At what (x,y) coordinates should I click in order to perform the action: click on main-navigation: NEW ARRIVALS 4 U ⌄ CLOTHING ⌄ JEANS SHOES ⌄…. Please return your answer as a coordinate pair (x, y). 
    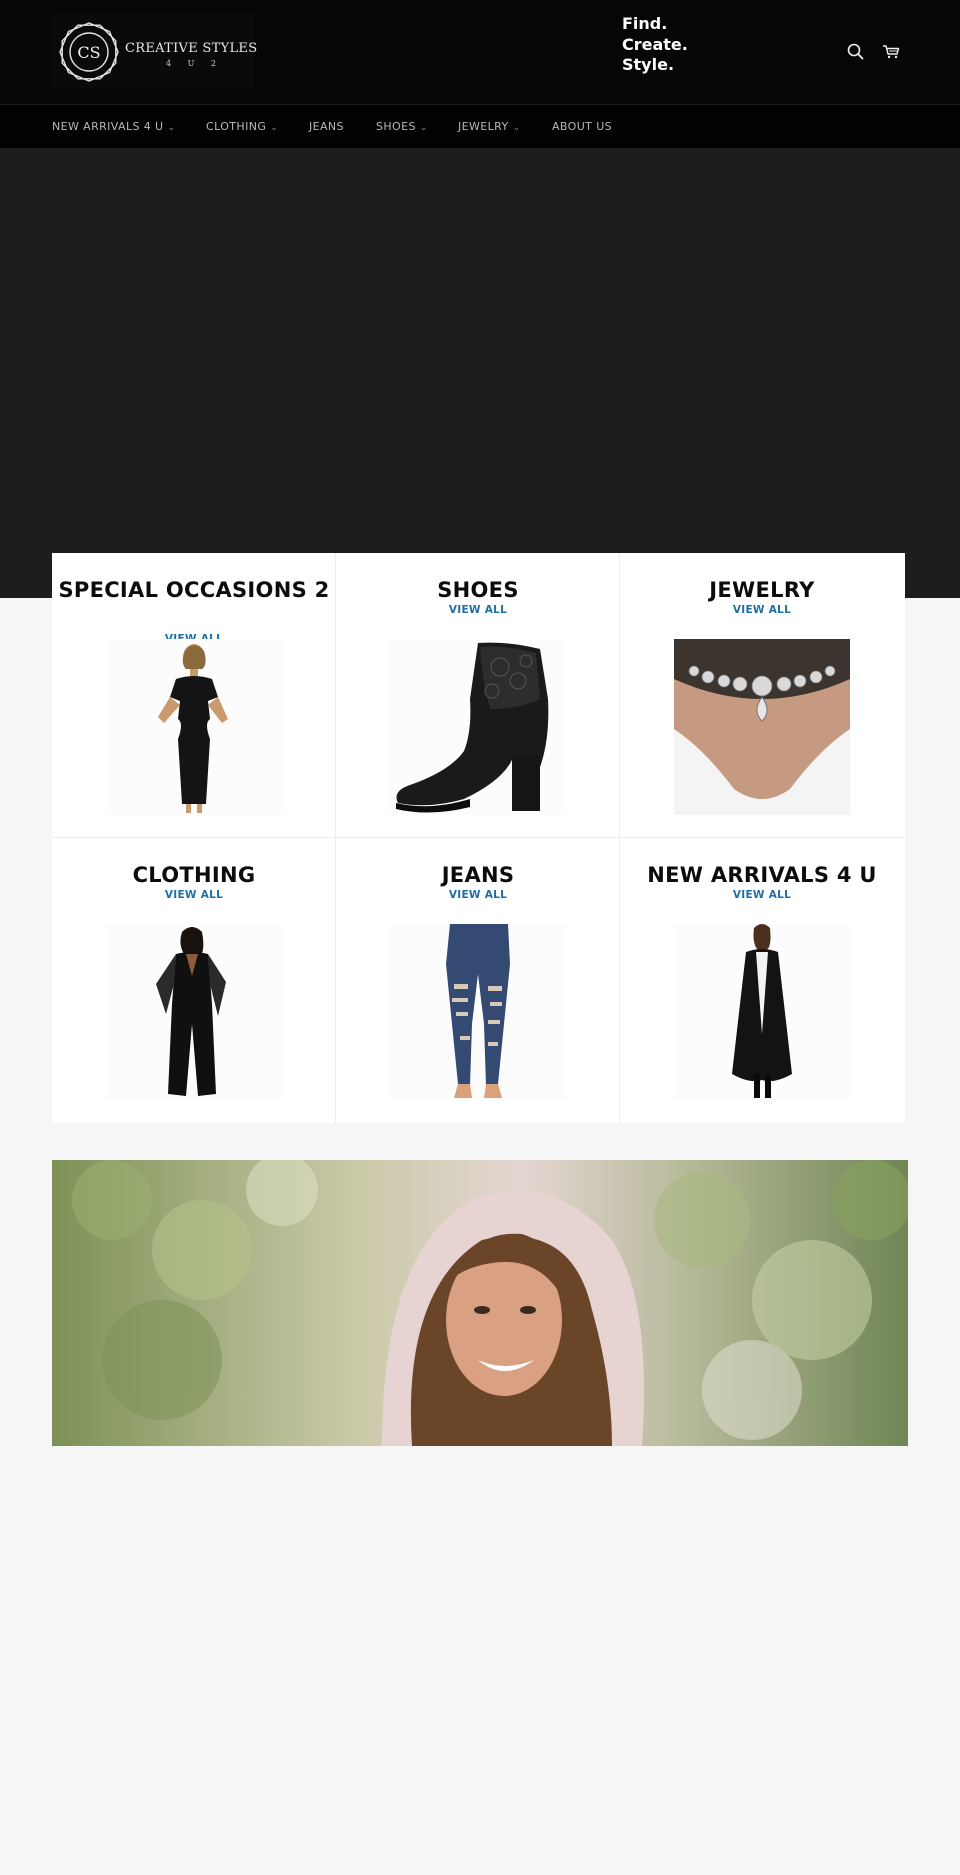
    Looking at the image, I should click on (480, 126).